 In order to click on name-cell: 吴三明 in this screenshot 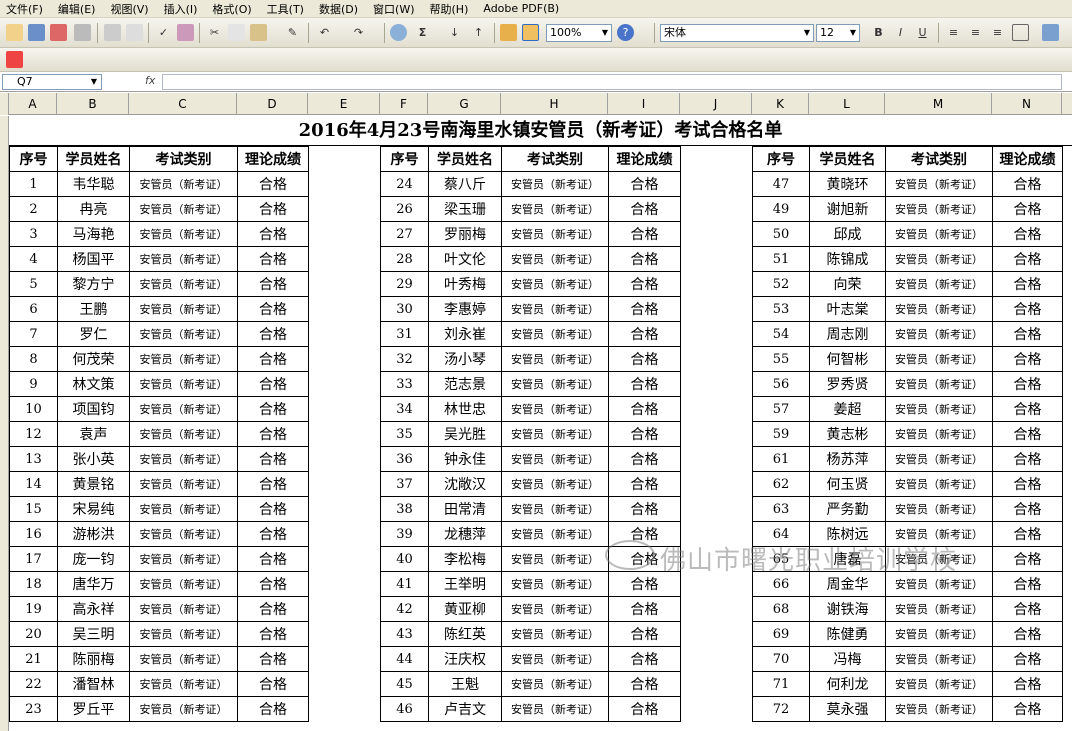, I will do `click(93, 634)`.